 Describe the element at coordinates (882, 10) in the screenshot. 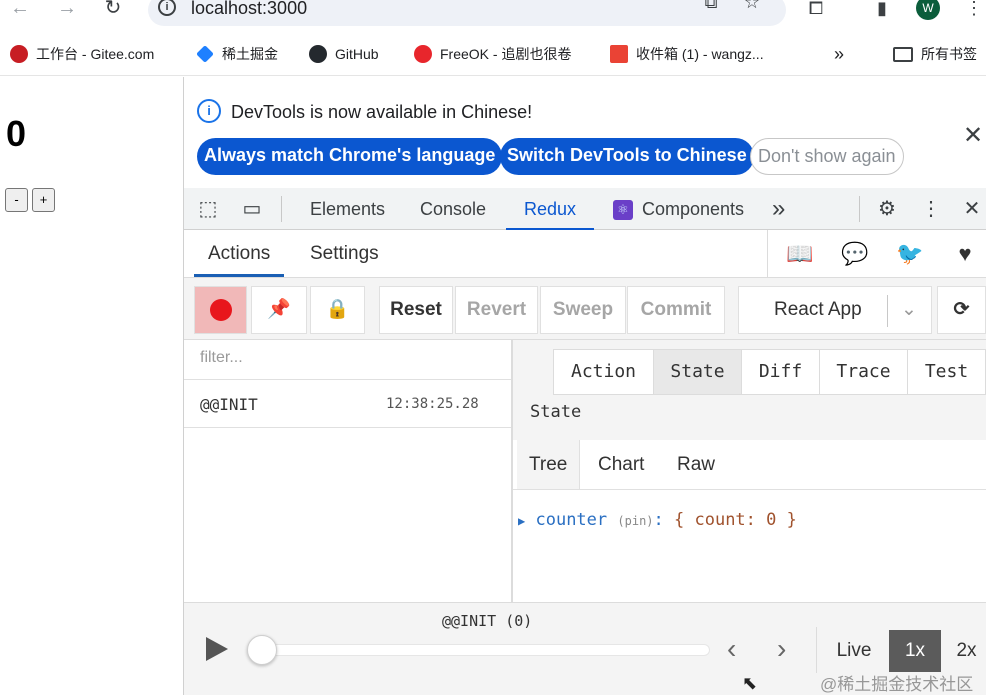

I see `side-panel-icon: ▮` at that location.